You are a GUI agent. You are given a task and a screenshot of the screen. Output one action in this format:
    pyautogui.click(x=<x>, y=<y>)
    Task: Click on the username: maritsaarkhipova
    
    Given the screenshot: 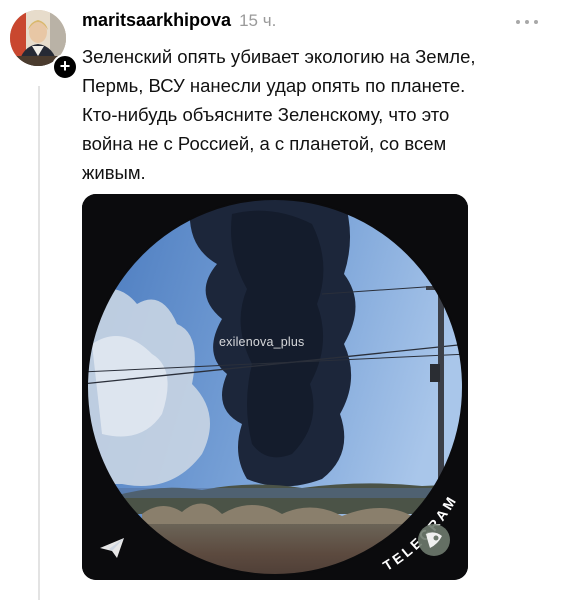 What is the action you would take?
    pyautogui.click(x=156, y=20)
    